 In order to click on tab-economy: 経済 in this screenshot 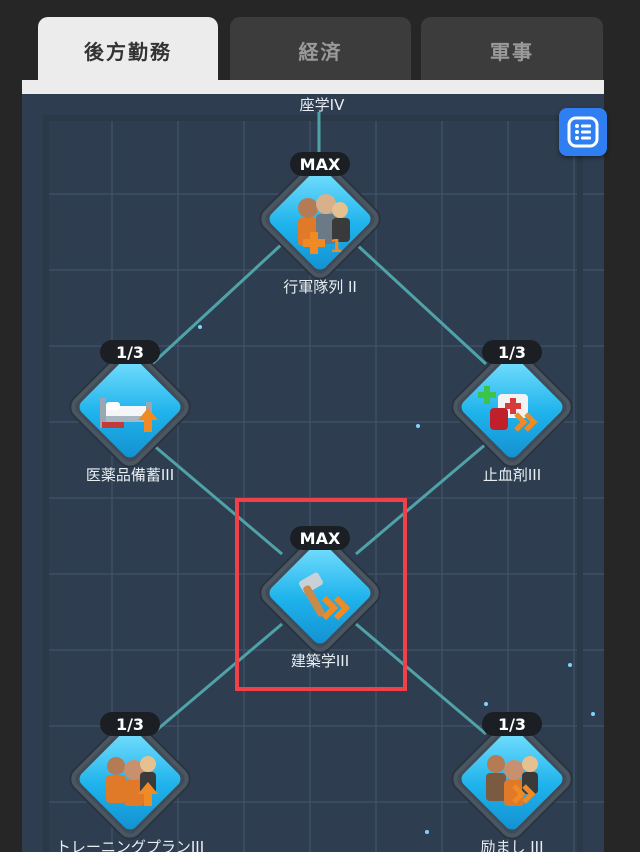, I will do `click(320, 50)`.